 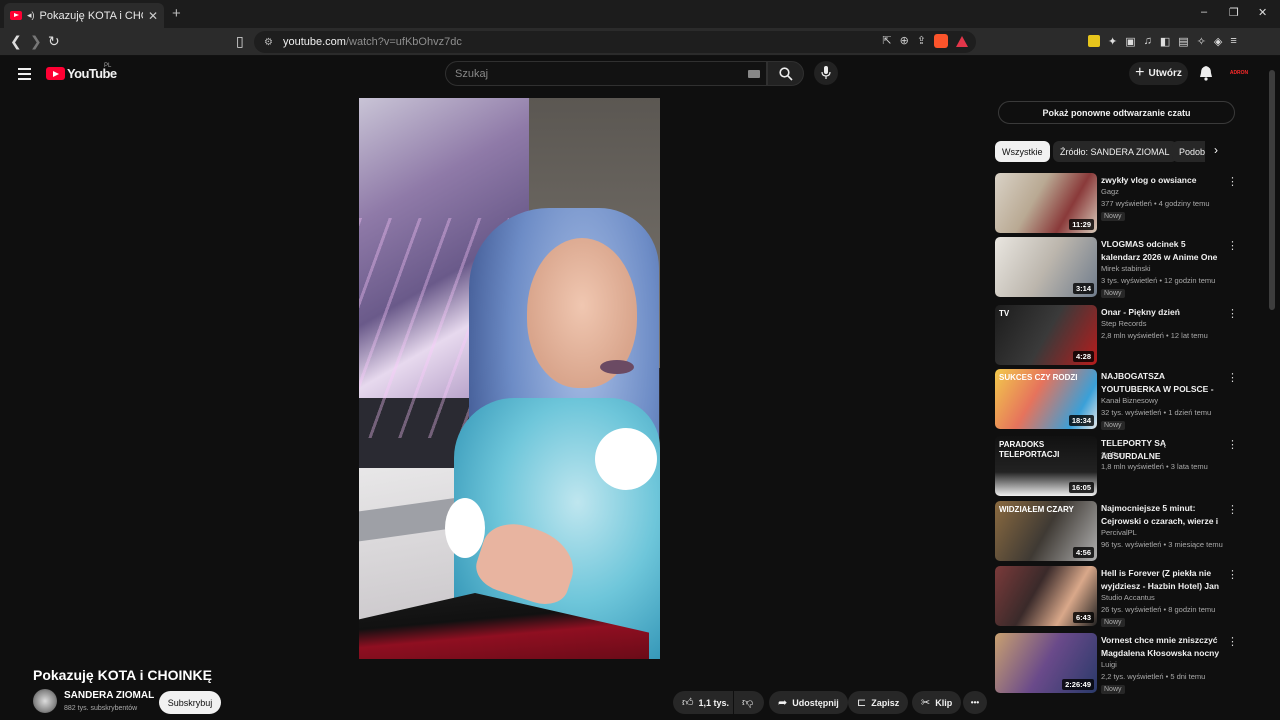 What do you see at coordinates (268, 42) in the screenshot?
I see `site-settings-icon: ⚙` at bounding box center [268, 42].